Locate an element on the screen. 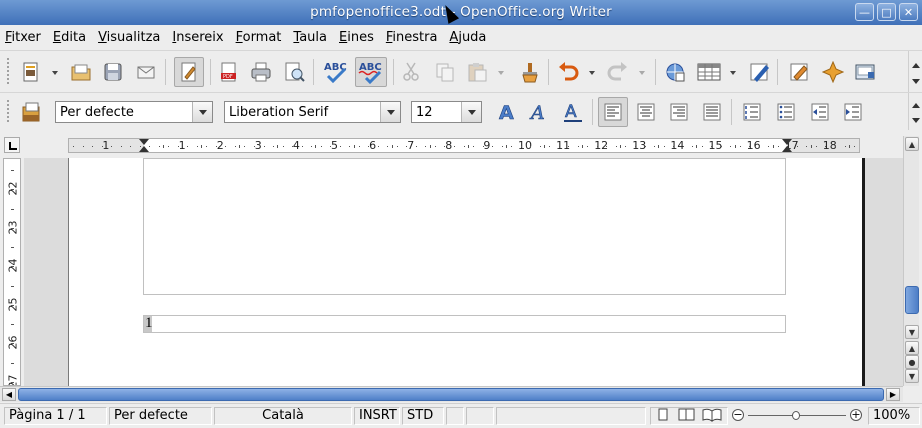 The image size is (922, 428). close-icon: ✕ is located at coordinates (908, 12).